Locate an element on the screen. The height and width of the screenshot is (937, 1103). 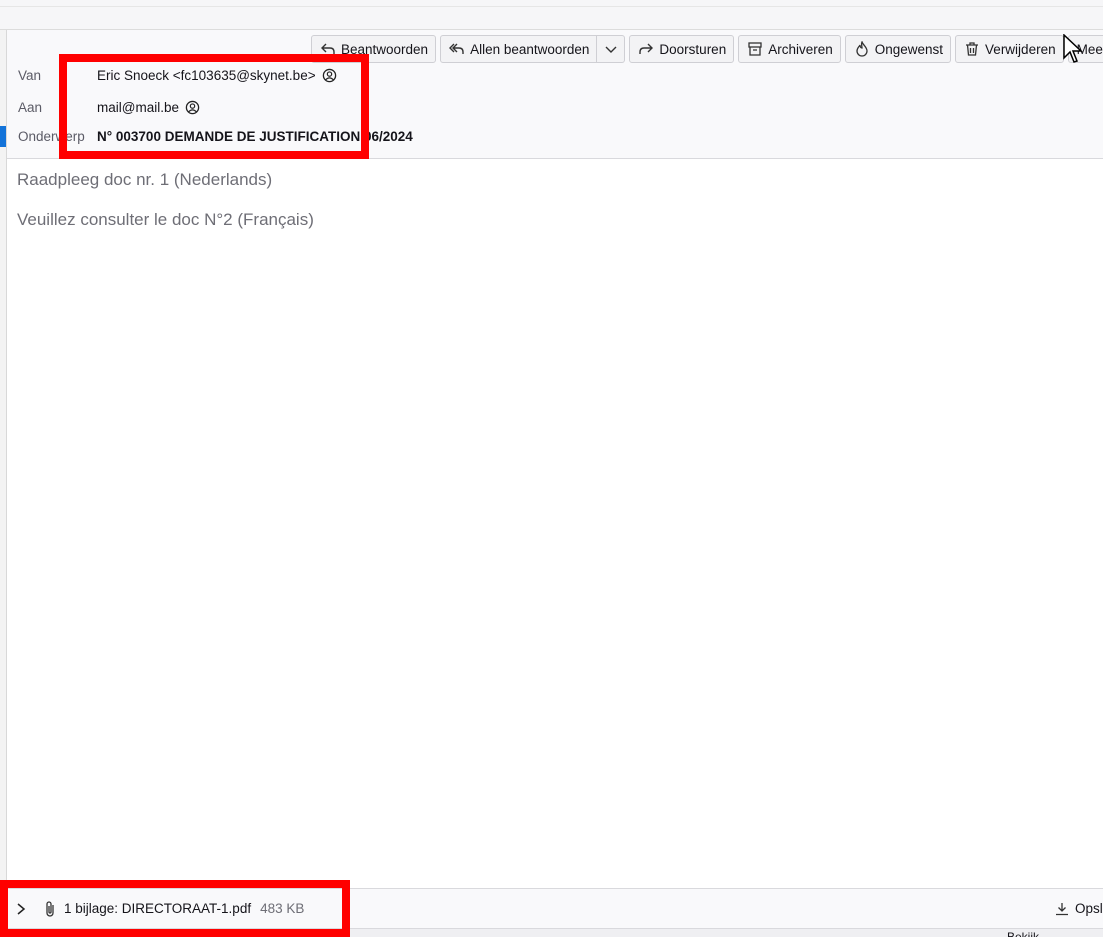
reply-label: Beantwoorden is located at coordinates (385, 49).